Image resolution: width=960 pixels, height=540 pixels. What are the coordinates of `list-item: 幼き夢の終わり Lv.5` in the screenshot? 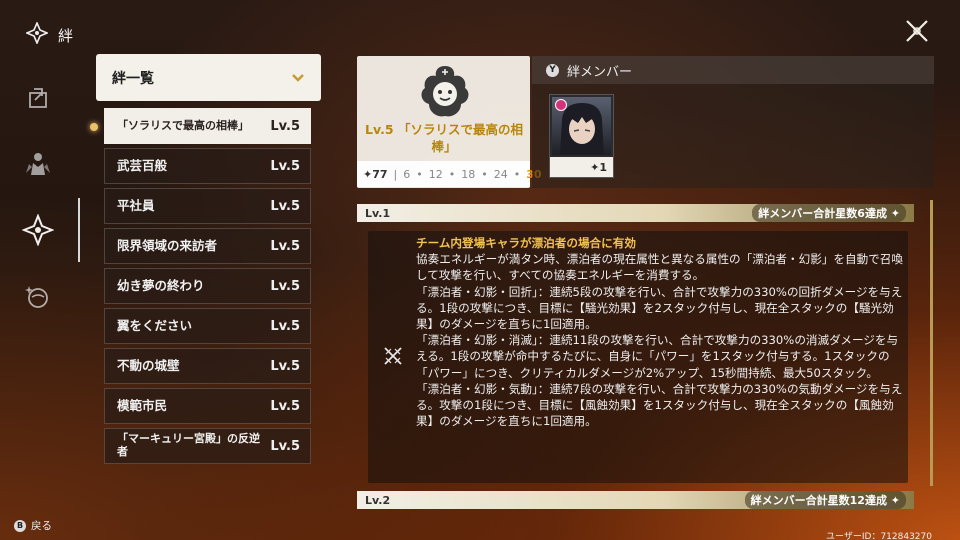 It's located at (207, 286).